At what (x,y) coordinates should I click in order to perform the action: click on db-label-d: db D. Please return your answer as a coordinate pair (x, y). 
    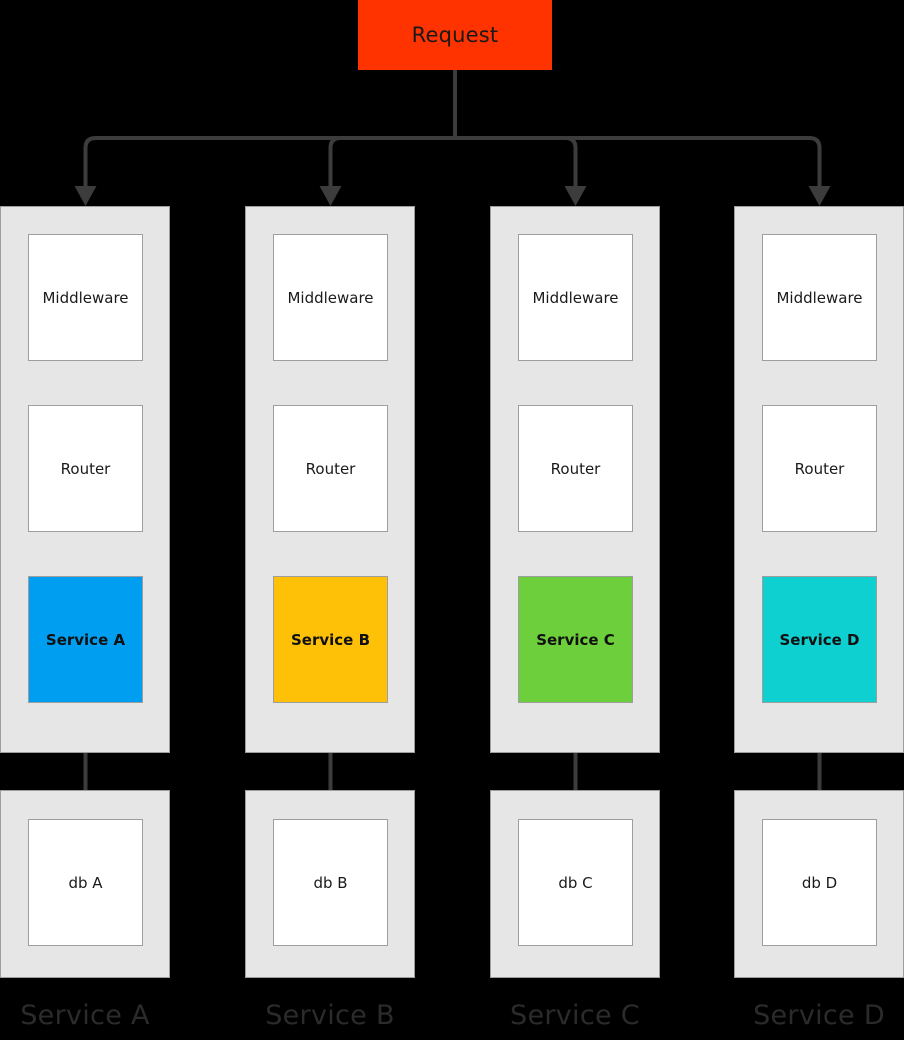
    Looking at the image, I should click on (819, 882).